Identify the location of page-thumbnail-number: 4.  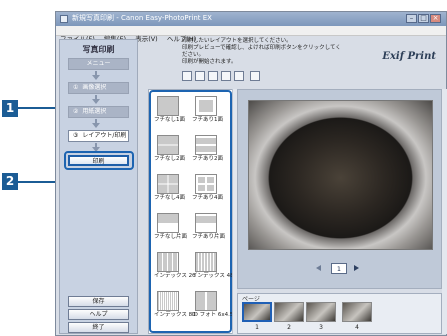
(357, 327).